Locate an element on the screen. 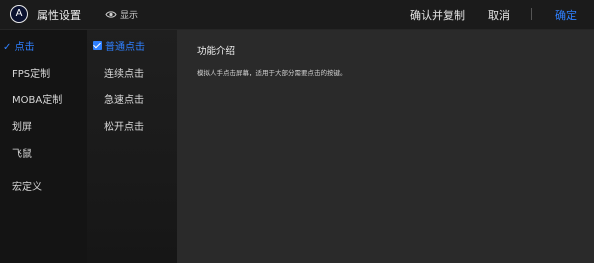 The height and width of the screenshot is (263, 594). subtype-label: 急速点击 is located at coordinates (124, 100).